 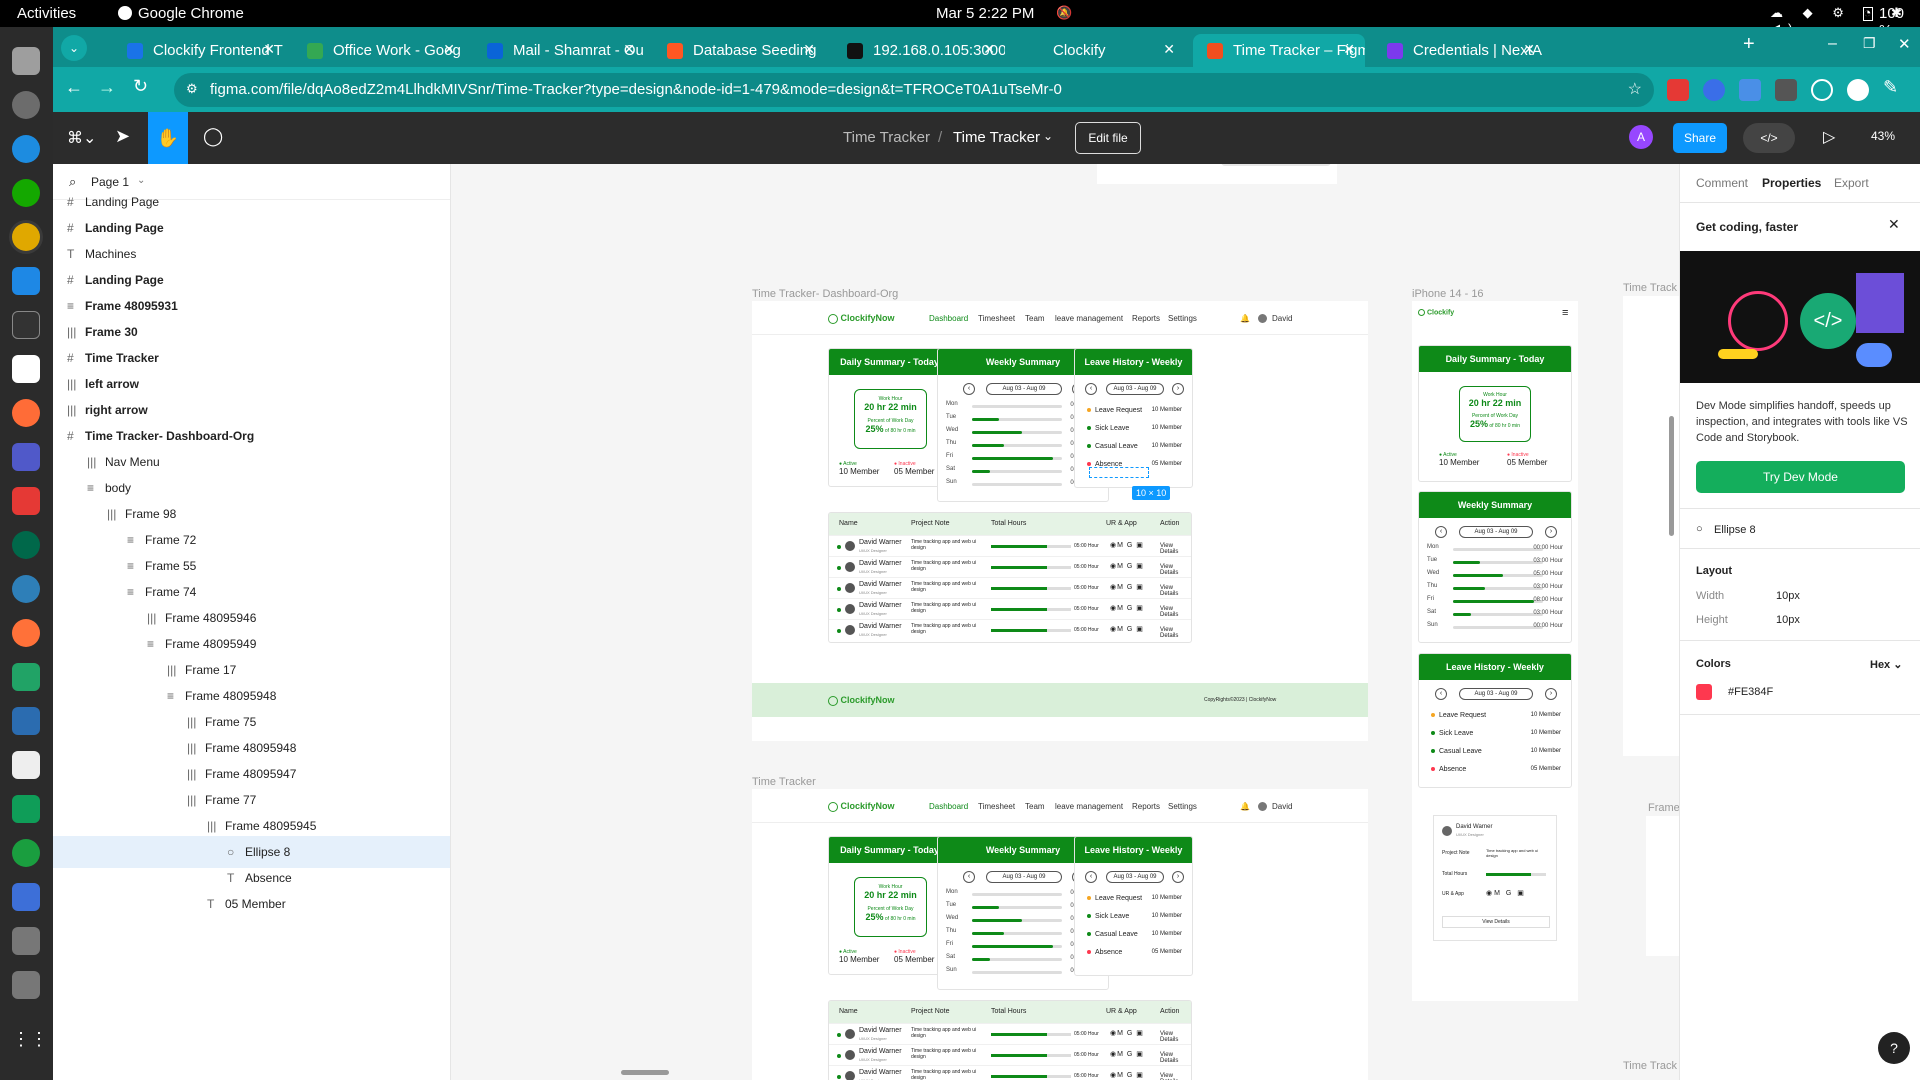 What do you see at coordinates (919, 50) in the screenshot?
I see `tab-5: 192.168.0.105:3000 ✕` at bounding box center [919, 50].